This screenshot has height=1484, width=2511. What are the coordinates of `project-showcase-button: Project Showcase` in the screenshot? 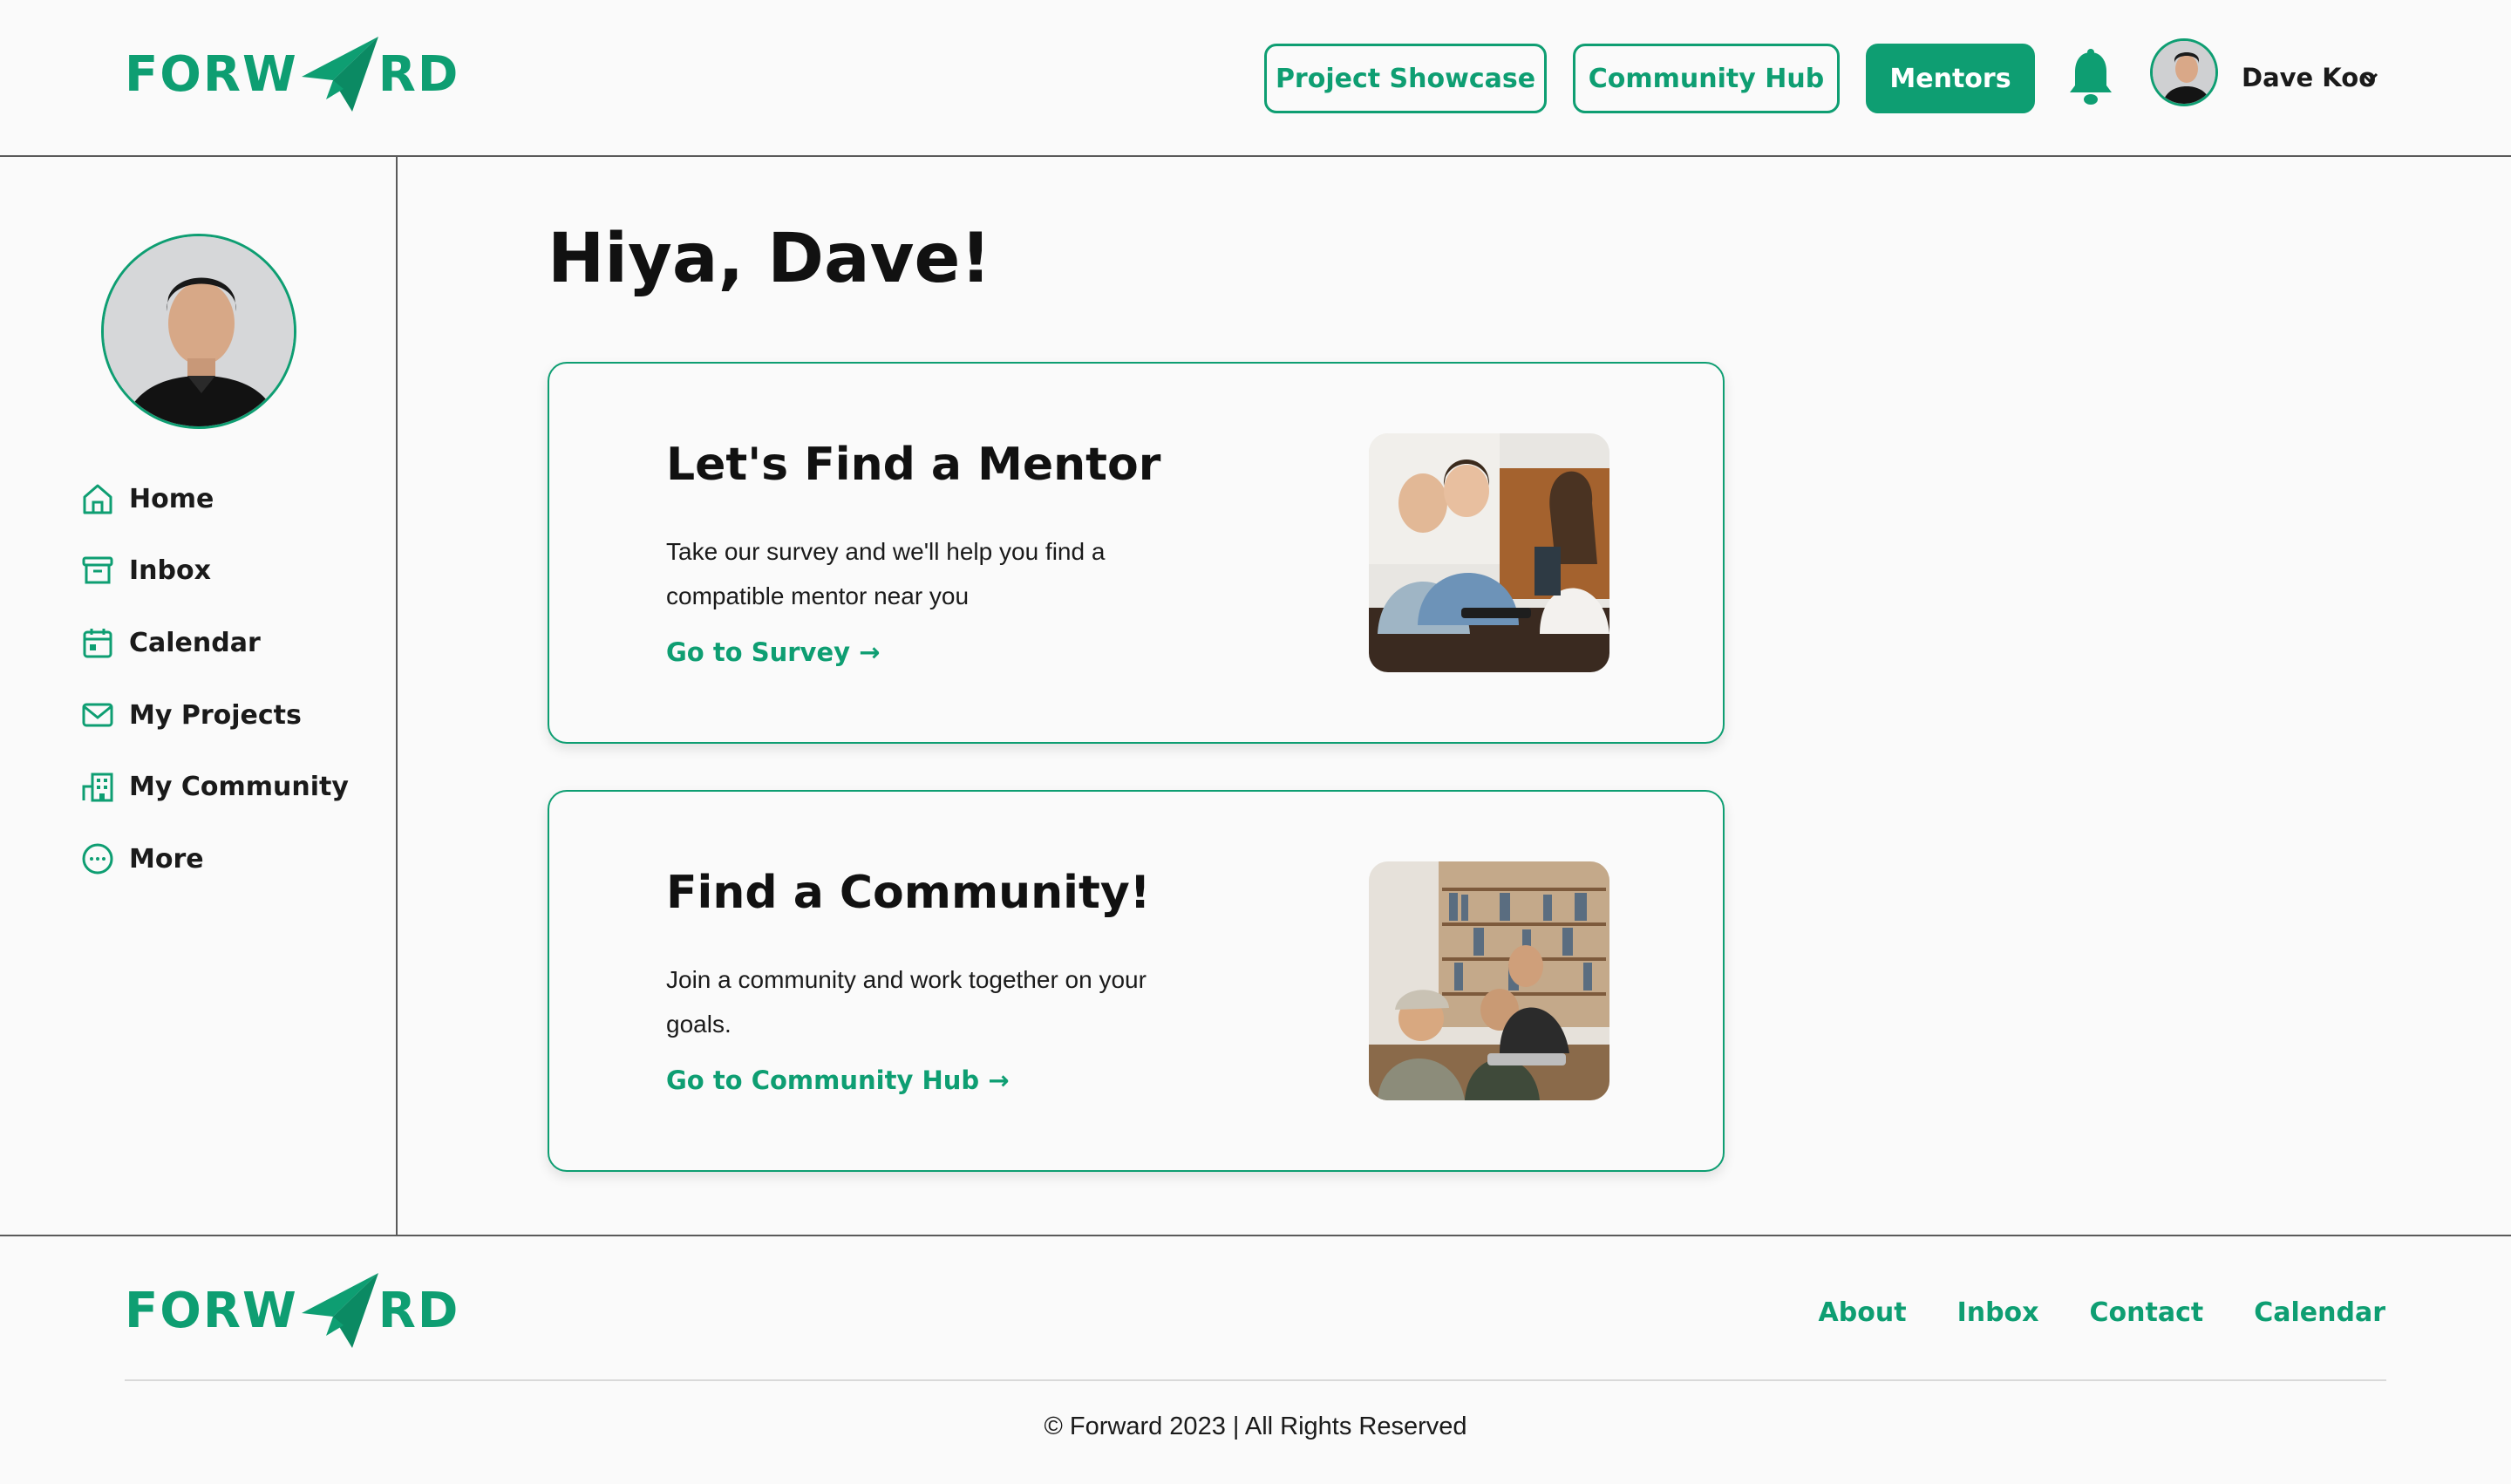 It's located at (1405, 78).